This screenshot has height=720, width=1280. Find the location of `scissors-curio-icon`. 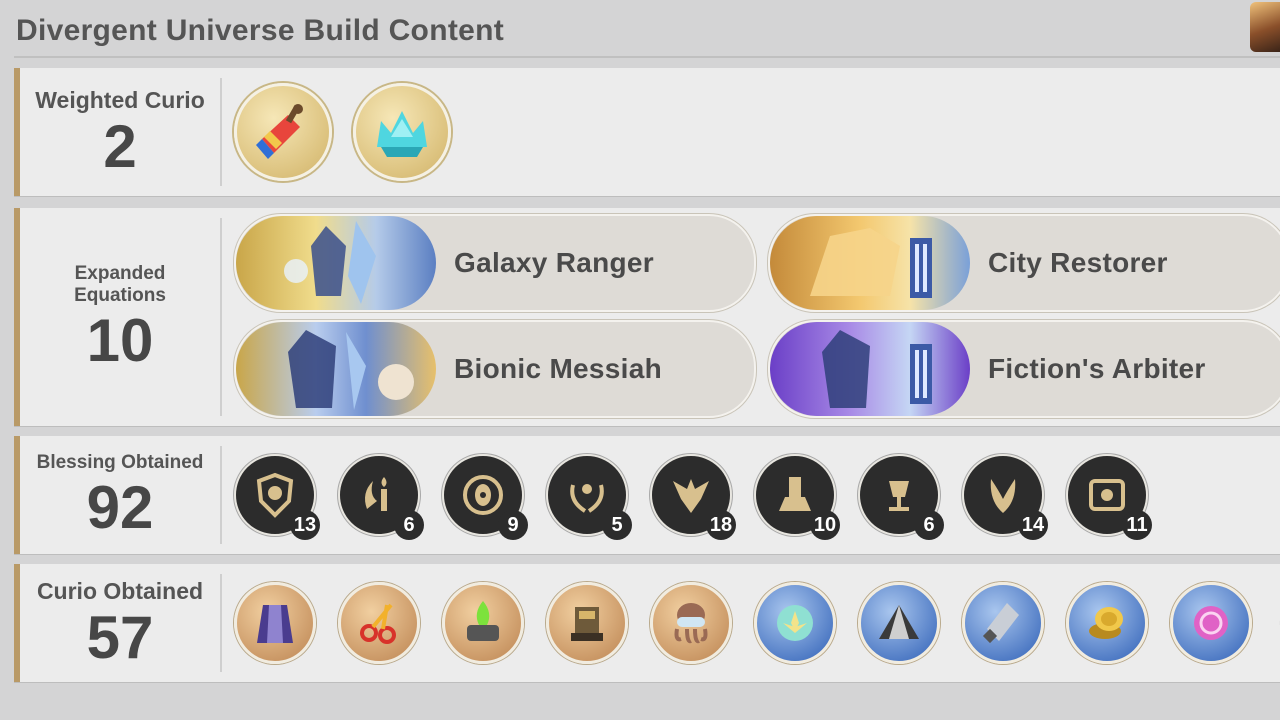

scissors-curio-icon is located at coordinates (379, 623).